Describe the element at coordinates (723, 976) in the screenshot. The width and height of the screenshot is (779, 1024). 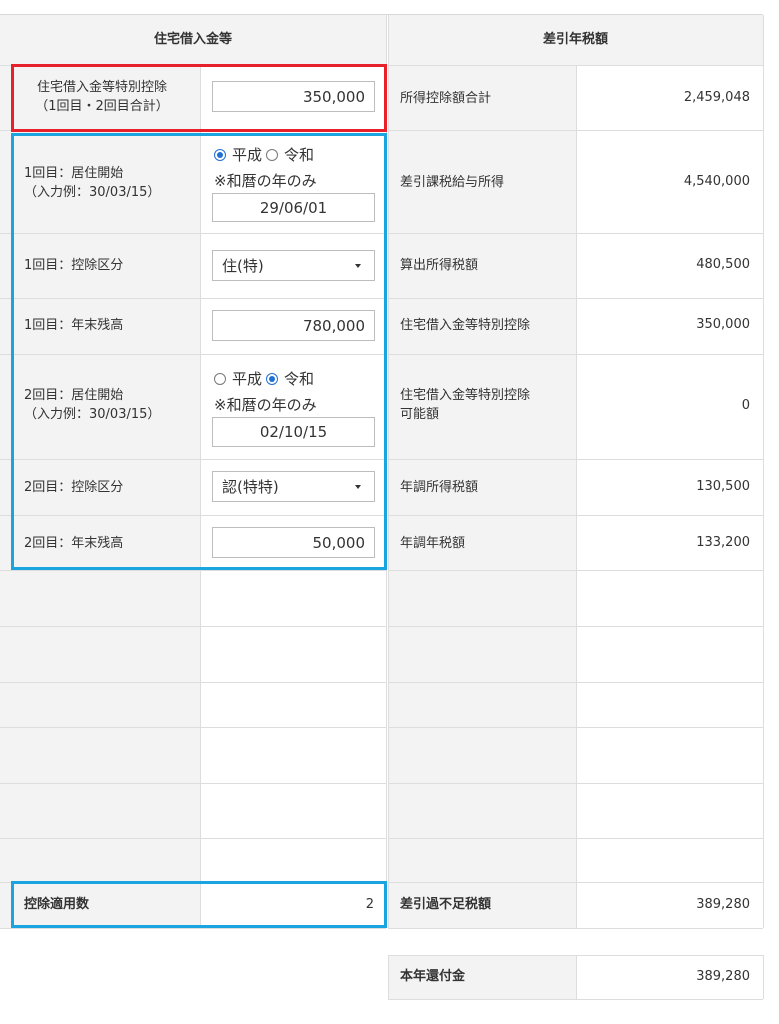
I see `refund-value: 389,280` at that location.